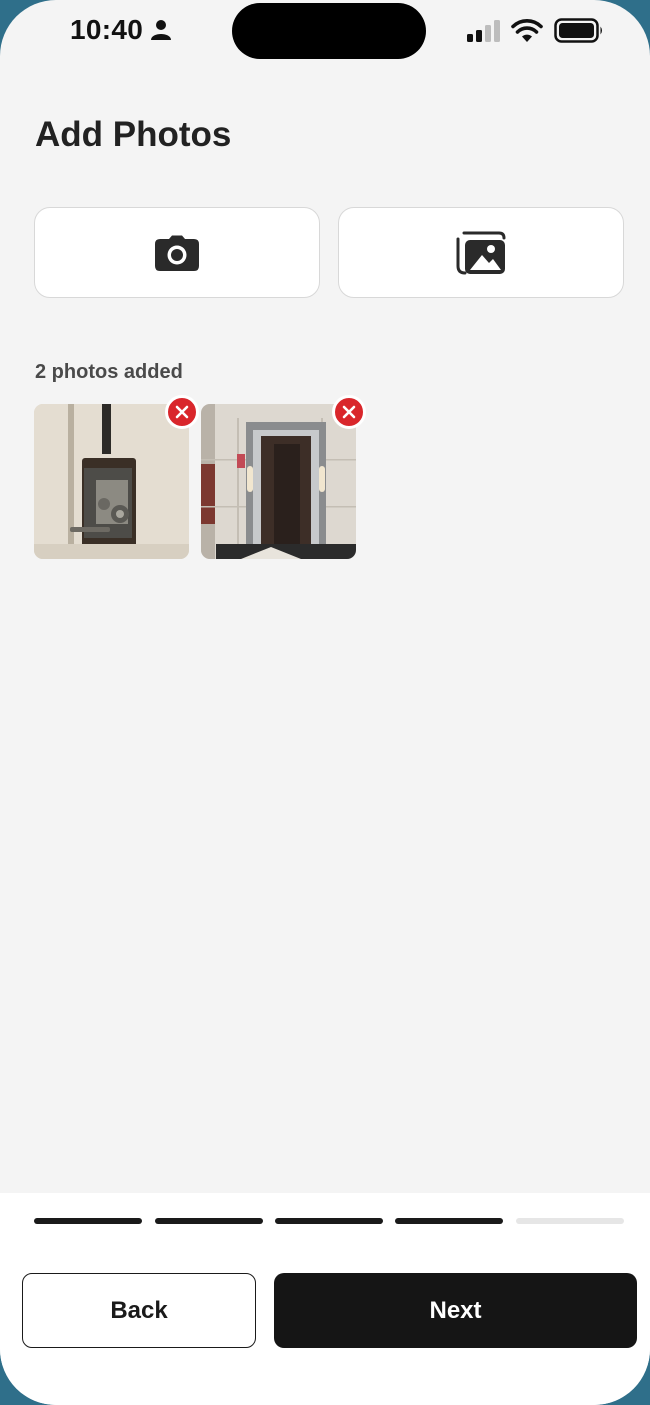 The height and width of the screenshot is (1405, 650). I want to click on signal-icon, so click(483, 31).